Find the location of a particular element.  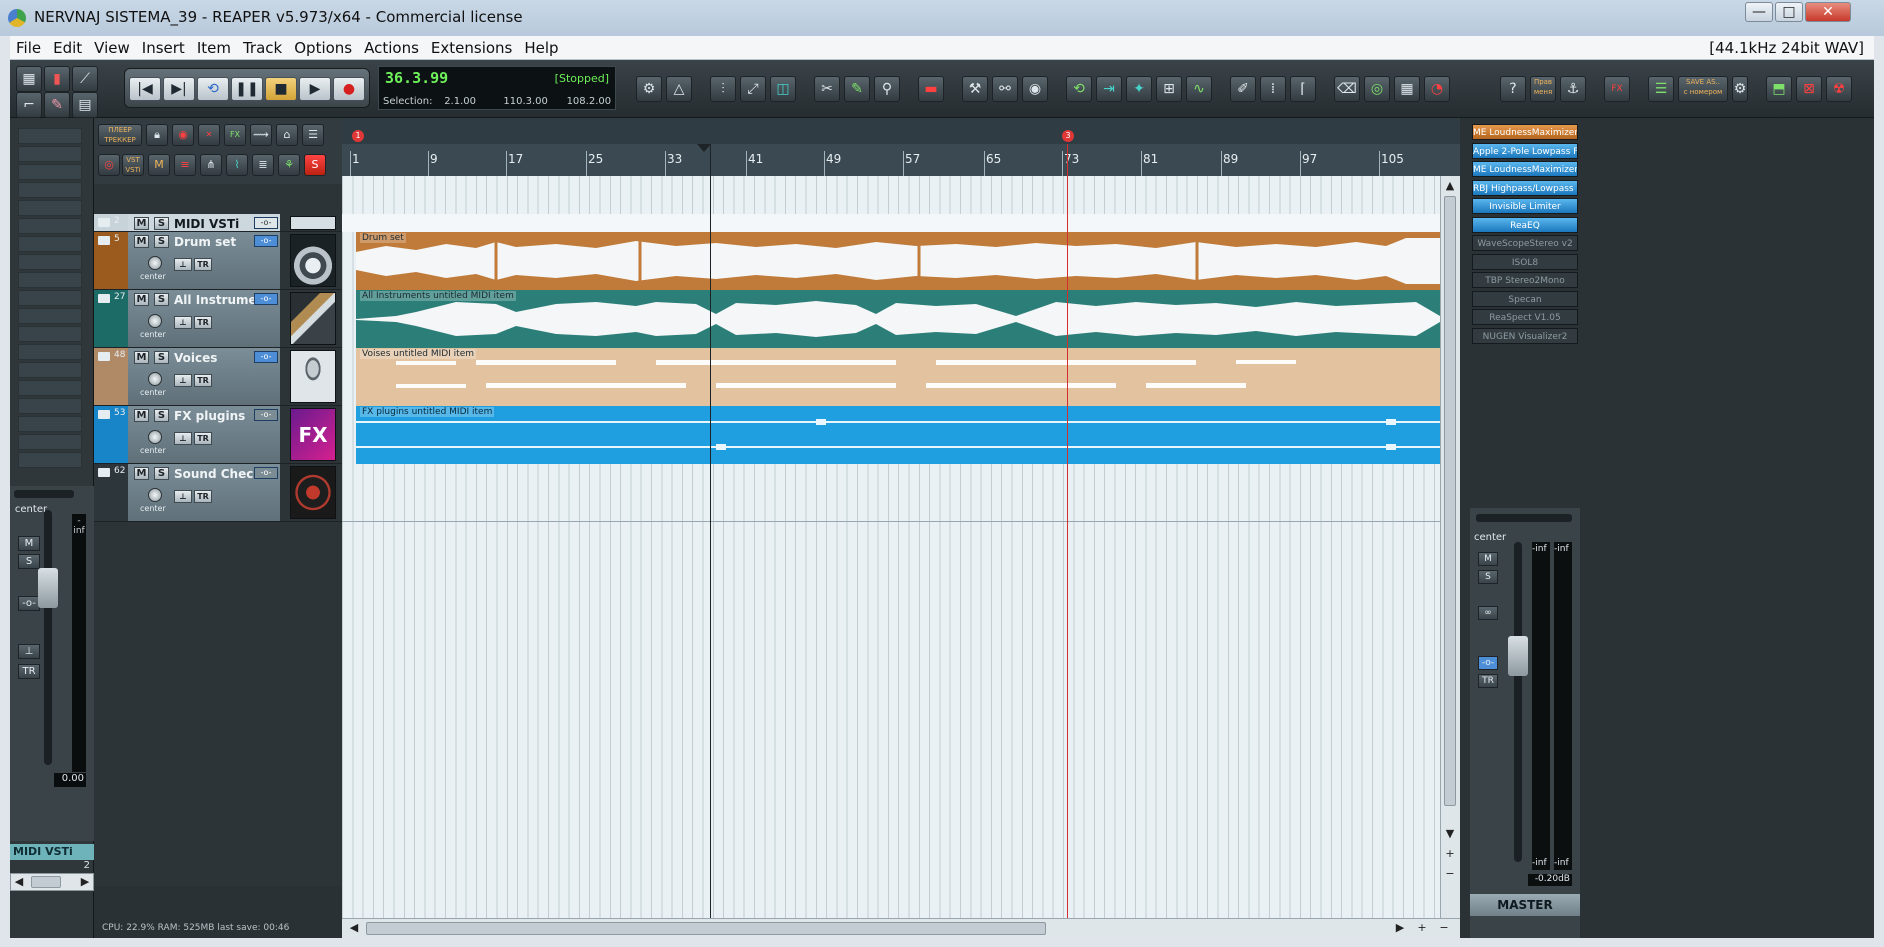

snapshot-icon: ◫ is located at coordinates (783, 89).